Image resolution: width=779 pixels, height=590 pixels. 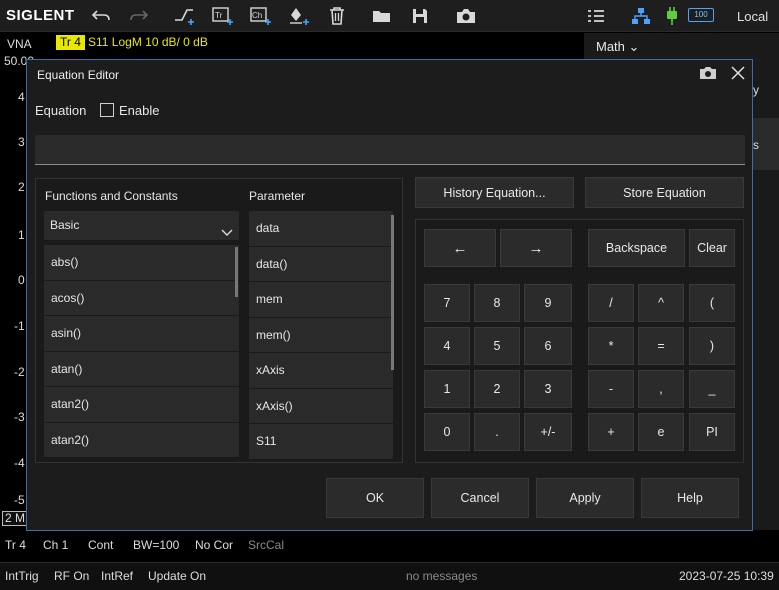 What do you see at coordinates (447, 389) in the screenshot?
I see `key-1: 1` at bounding box center [447, 389].